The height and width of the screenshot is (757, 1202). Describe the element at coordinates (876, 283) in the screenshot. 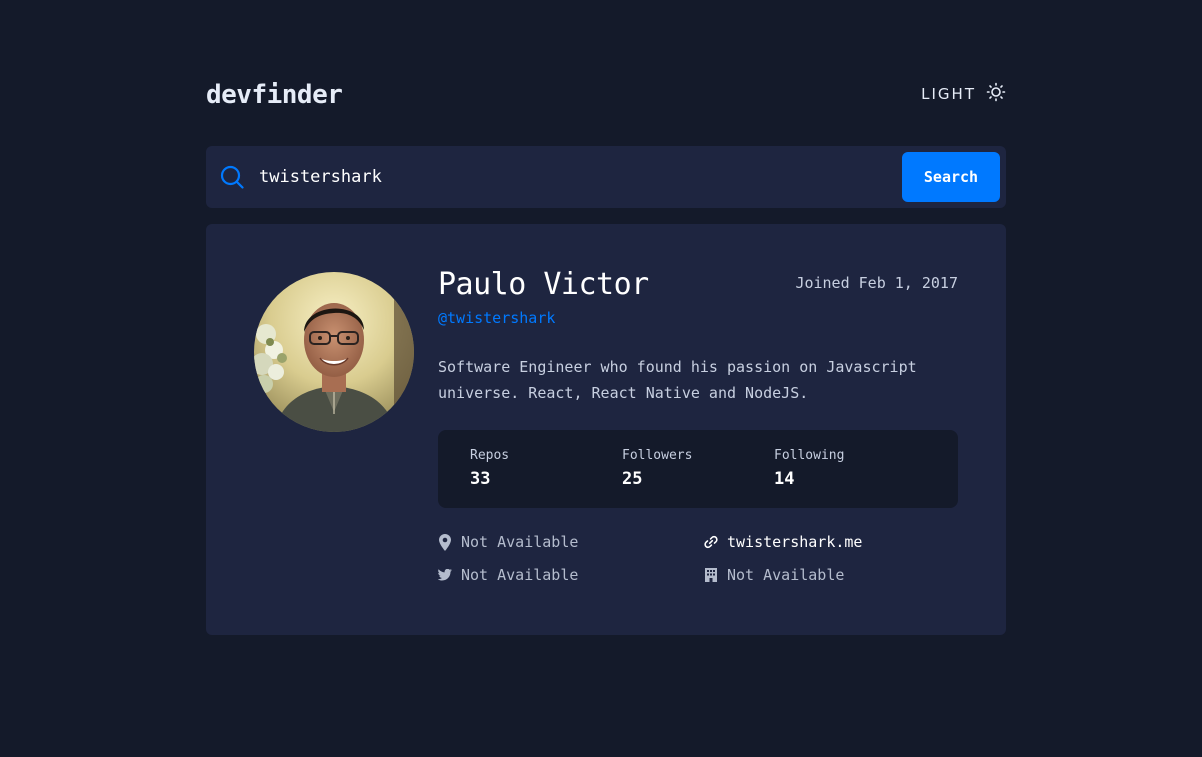

I see `joined-date: Joined Feb 1, 2017` at that location.